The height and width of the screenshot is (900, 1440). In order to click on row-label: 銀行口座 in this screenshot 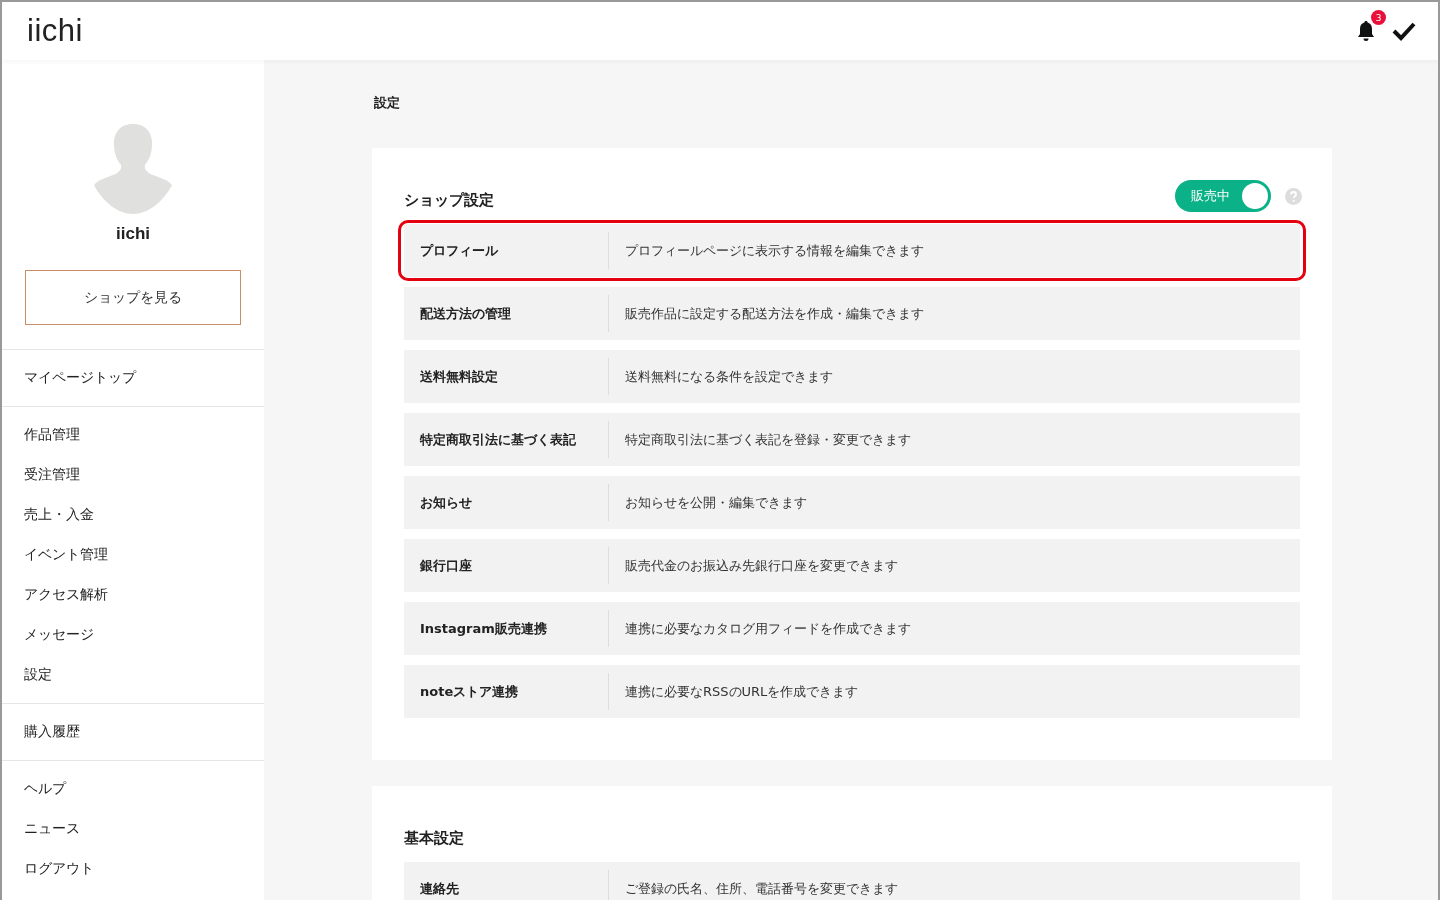, I will do `click(446, 565)`.